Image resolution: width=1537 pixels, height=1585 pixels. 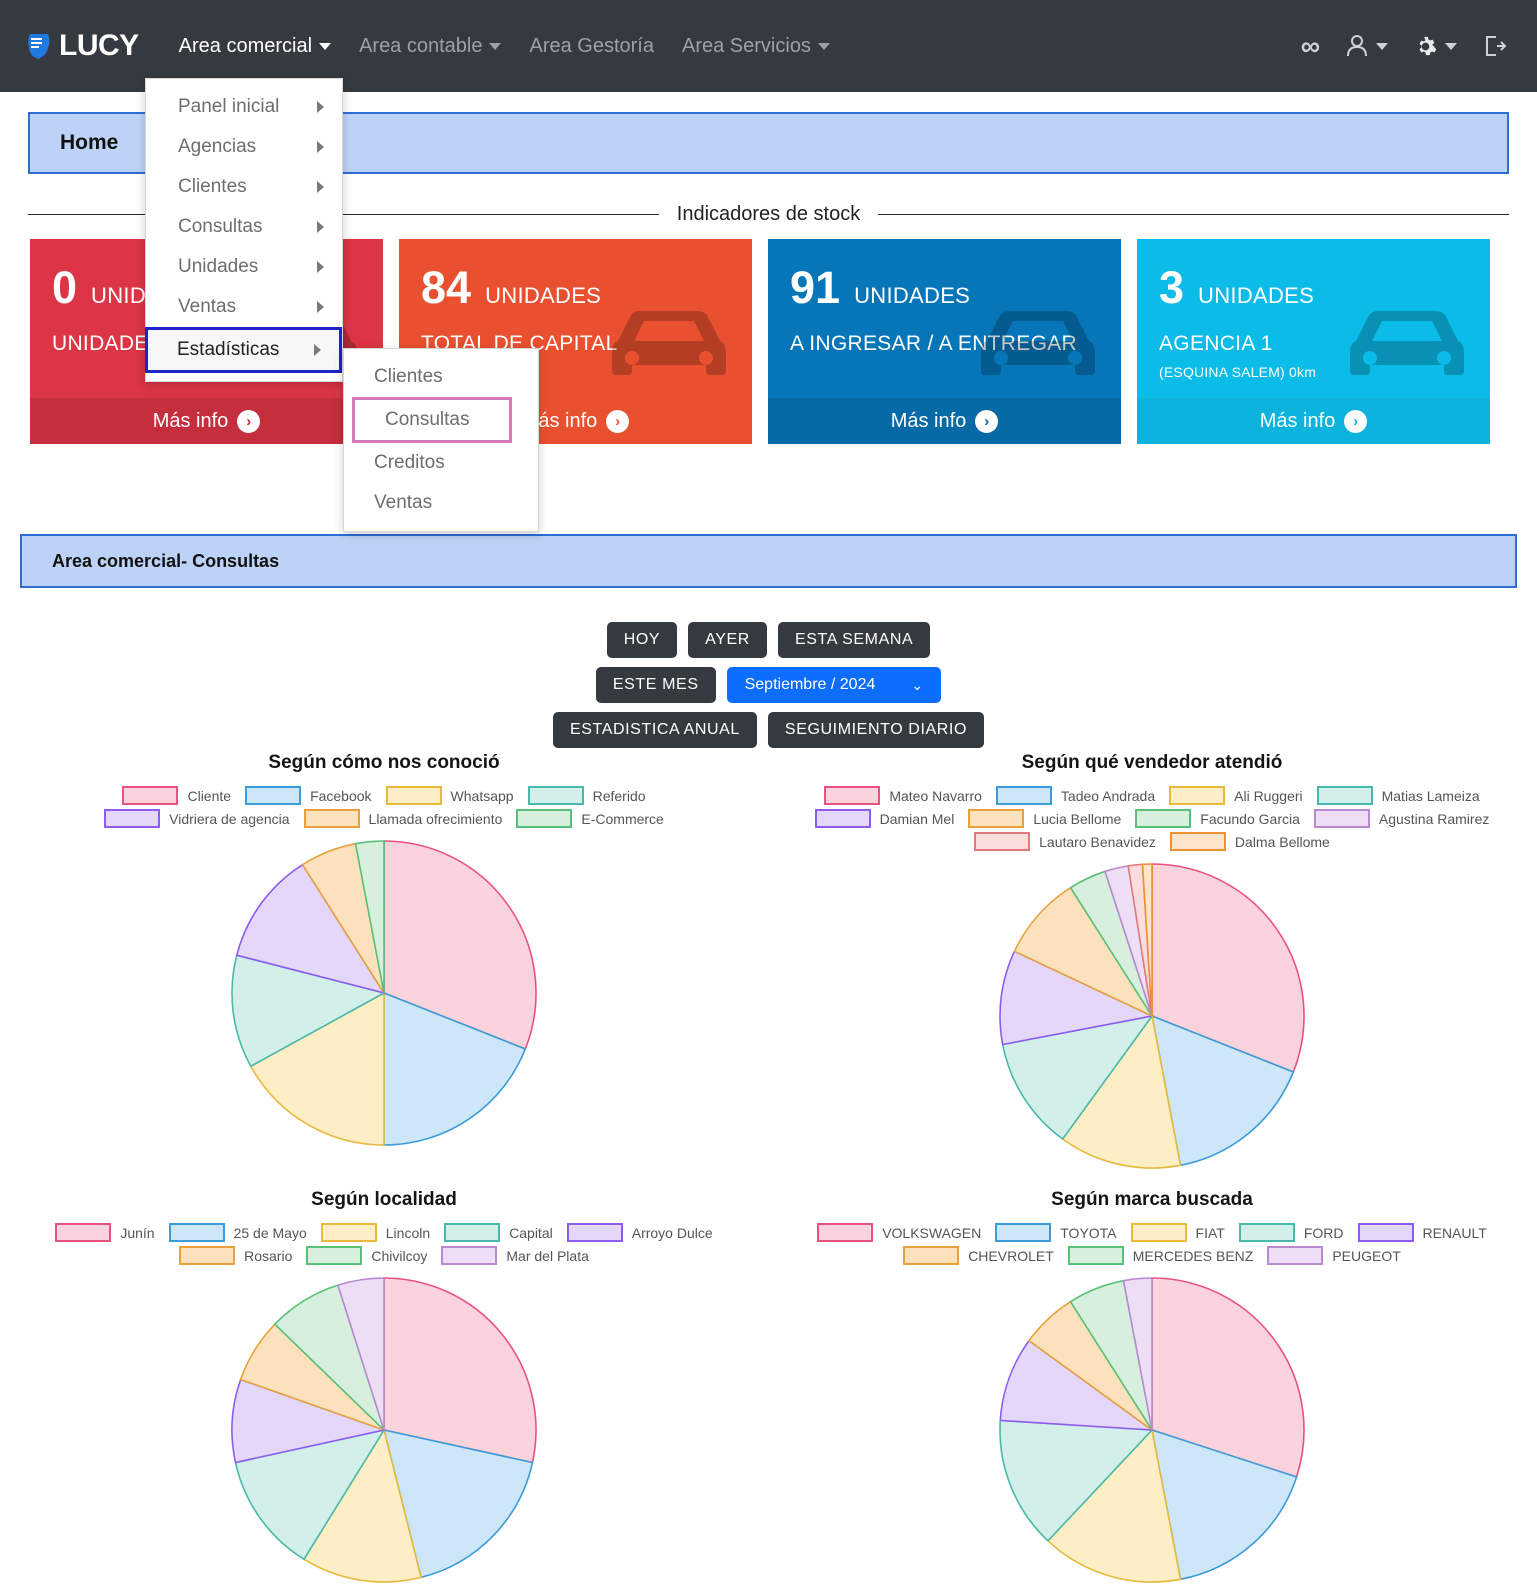 I want to click on menu-item-agencias: Agencias, so click(x=244, y=147).